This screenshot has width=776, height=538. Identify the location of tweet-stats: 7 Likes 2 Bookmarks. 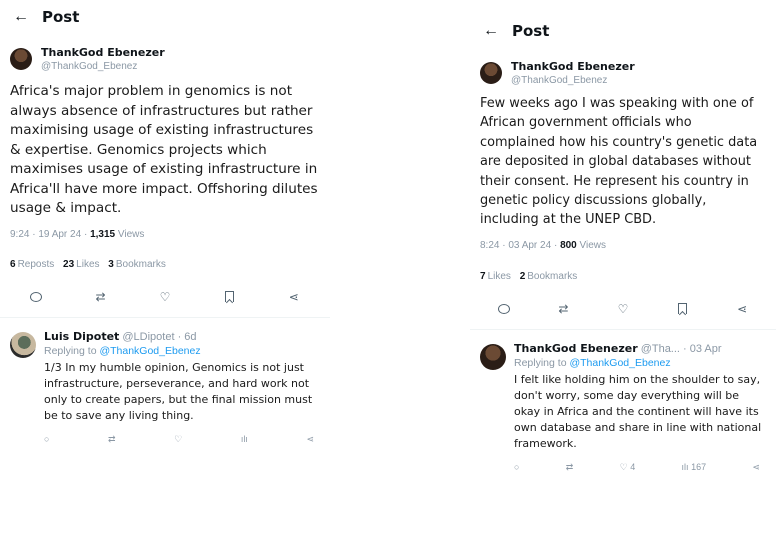
(623, 276).